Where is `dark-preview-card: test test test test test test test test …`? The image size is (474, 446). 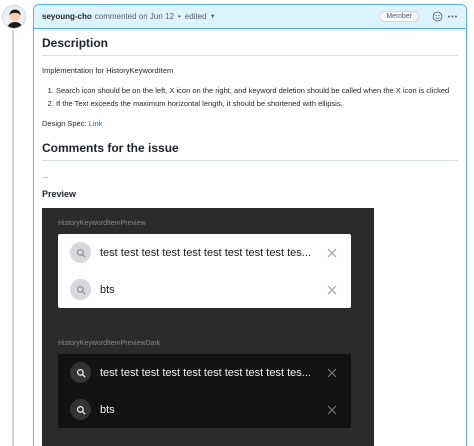 dark-preview-card: test test test test test test test test … is located at coordinates (204, 391).